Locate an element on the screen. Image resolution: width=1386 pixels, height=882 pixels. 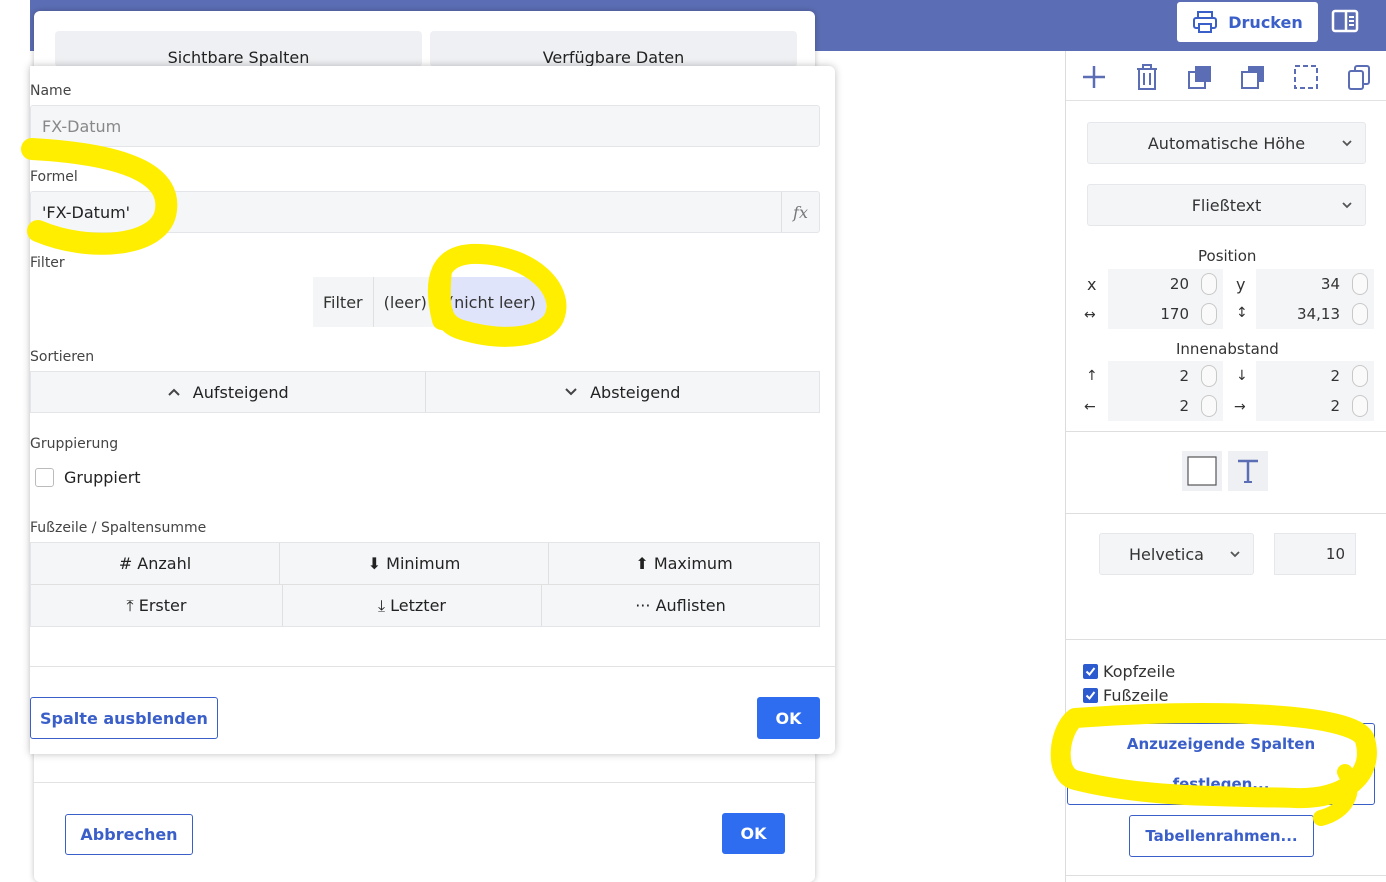
y-spinner is located at coordinates (1360, 284).